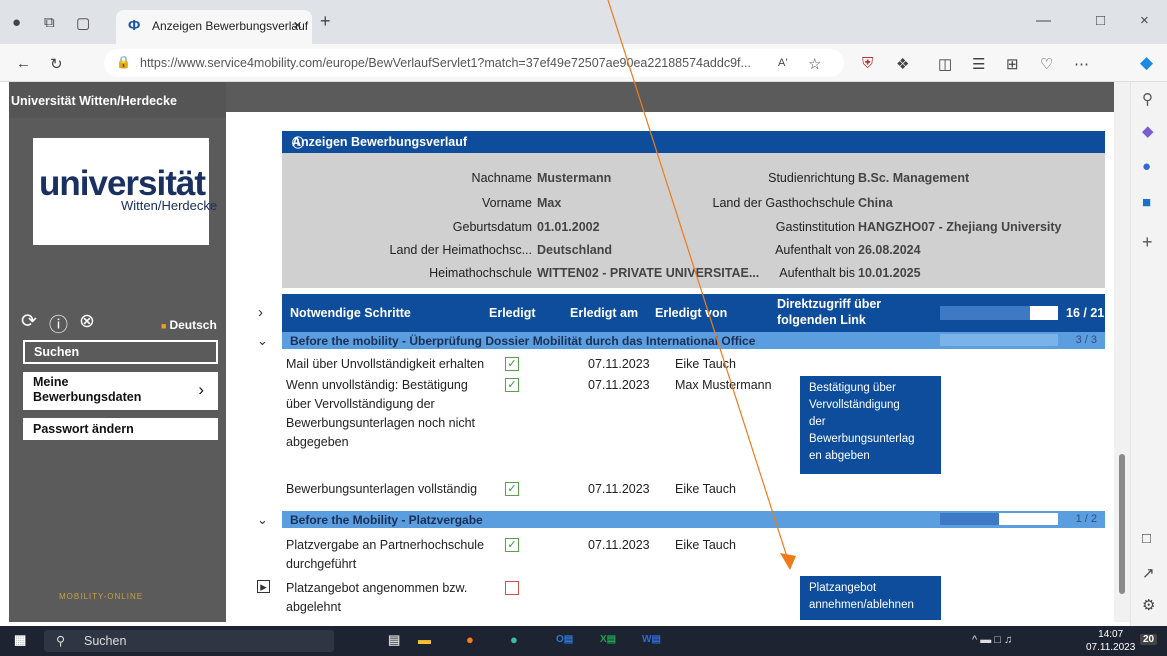  I want to click on label-studienrichtung: Studienrichtung, so click(811, 178).